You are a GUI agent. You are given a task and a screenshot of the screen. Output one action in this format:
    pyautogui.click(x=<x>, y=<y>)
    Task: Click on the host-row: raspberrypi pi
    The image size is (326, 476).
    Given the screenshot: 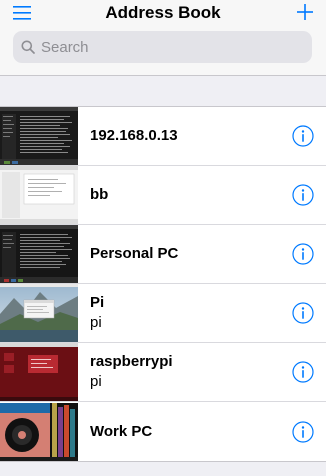 What is the action you would take?
    pyautogui.click(x=163, y=372)
    